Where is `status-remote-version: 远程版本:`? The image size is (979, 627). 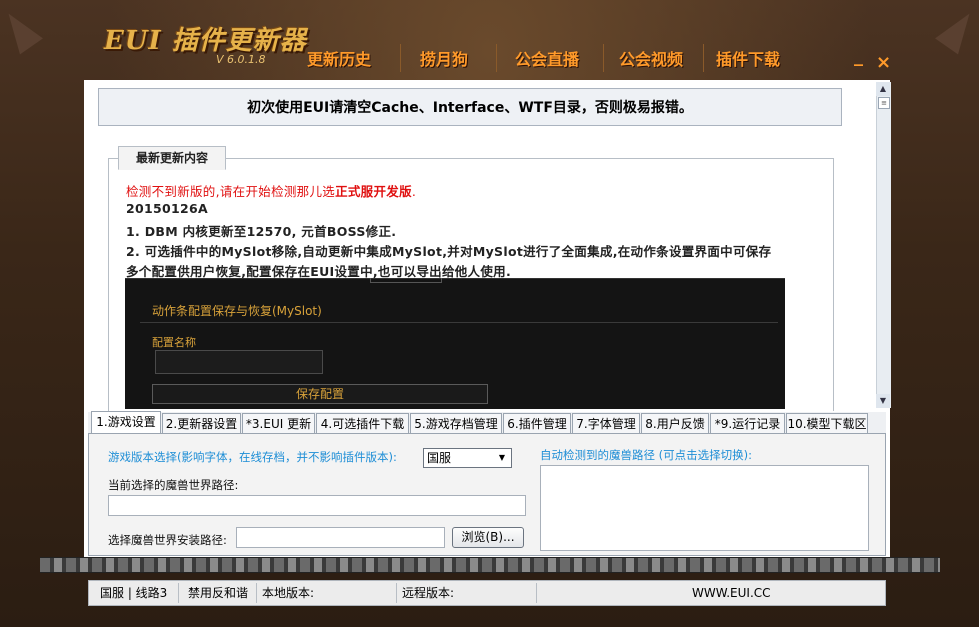 status-remote-version: 远程版本: is located at coordinates (428, 593).